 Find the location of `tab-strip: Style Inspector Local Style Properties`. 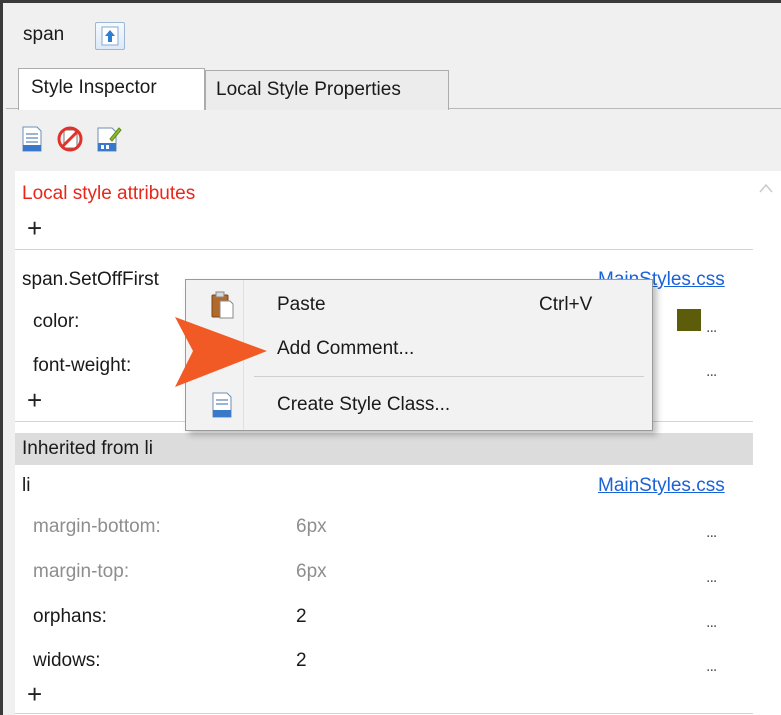

tab-strip: Style Inspector Local Style Properties is located at coordinates (393, 87).